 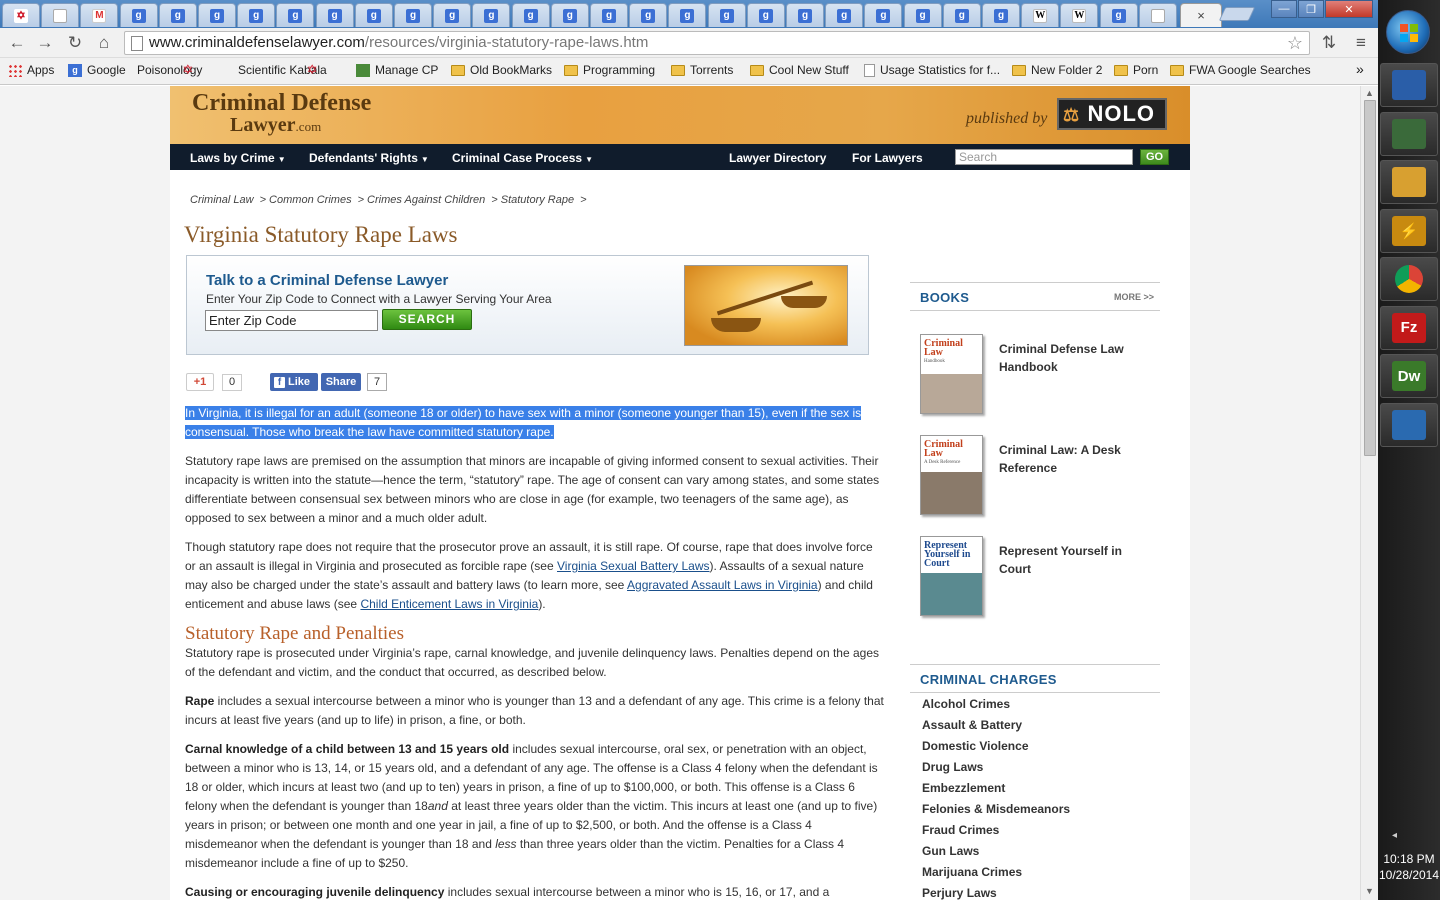 What do you see at coordinates (633, 566) in the screenshot?
I see `link-virginia-sexual-battery-laws: Virginia Sexual Battery Laws` at bounding box center [633, 566].